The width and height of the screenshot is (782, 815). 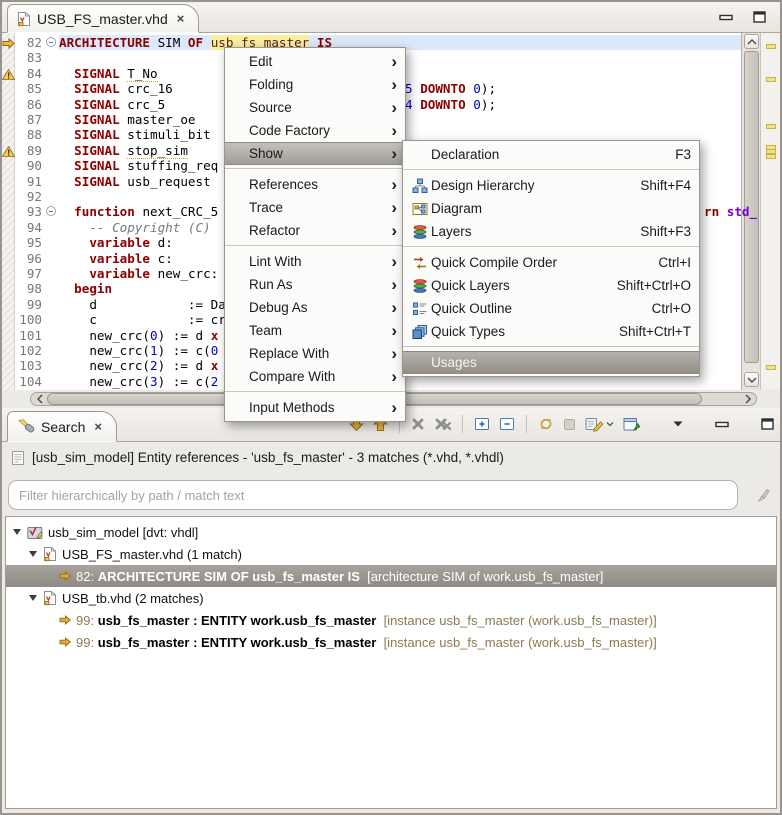 I want to click on filter-row, so click(x=391, y=495).